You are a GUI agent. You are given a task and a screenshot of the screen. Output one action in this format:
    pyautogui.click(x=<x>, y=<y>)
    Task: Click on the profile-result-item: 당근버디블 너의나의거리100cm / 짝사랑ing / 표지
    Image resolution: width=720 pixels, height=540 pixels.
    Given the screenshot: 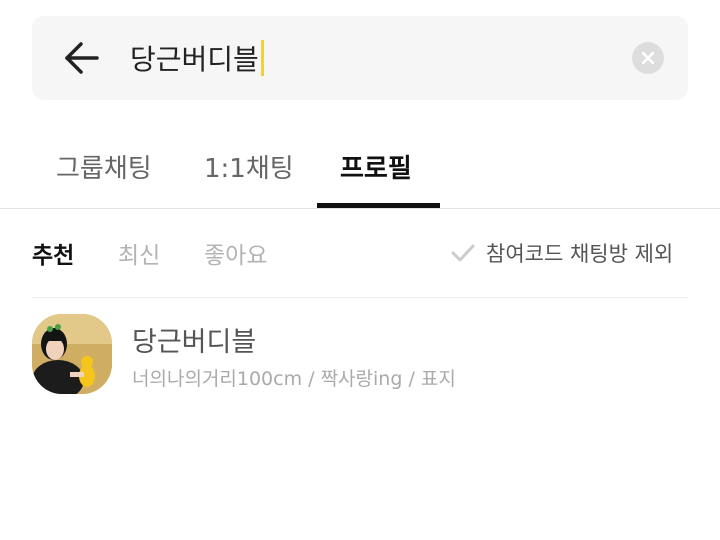 What is the action you would take?
    pyautogui.click(x=360, y=354)
    